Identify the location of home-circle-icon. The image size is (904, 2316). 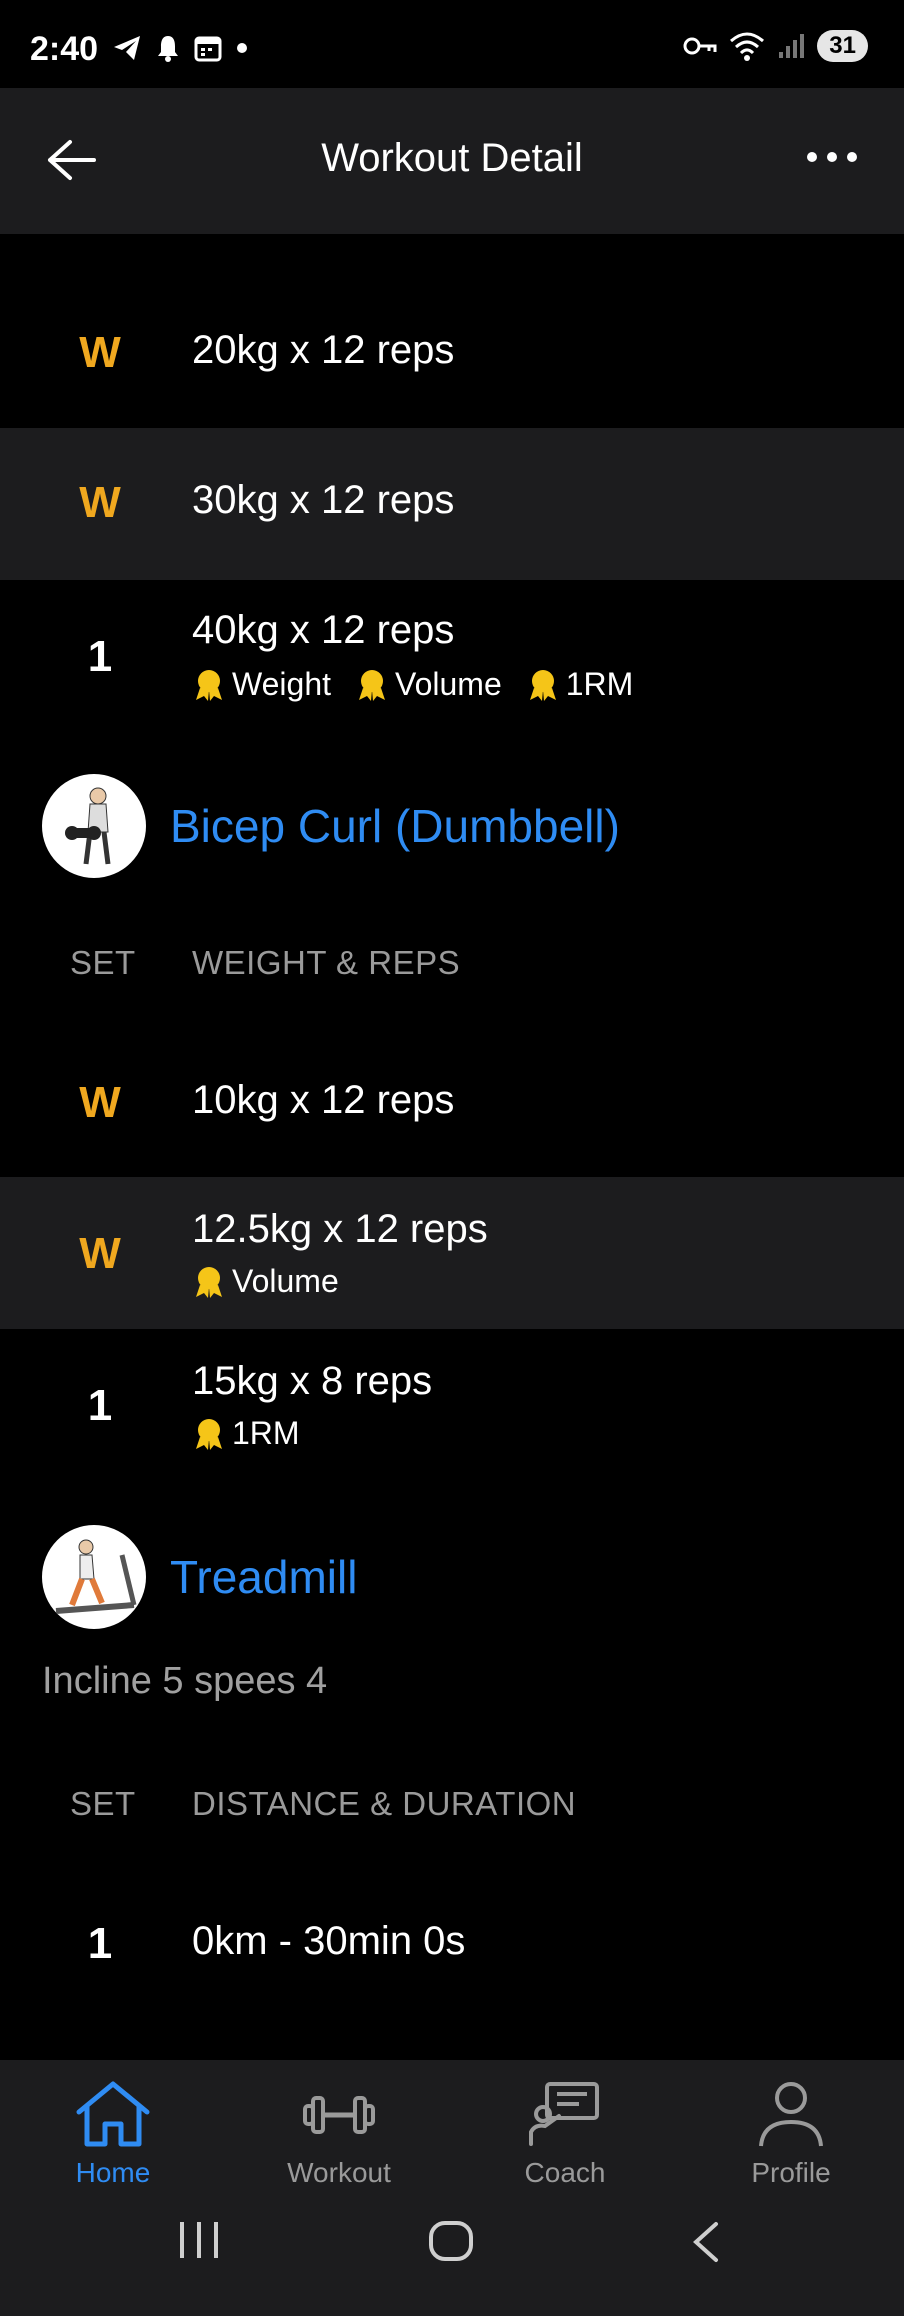
(451, 2241).